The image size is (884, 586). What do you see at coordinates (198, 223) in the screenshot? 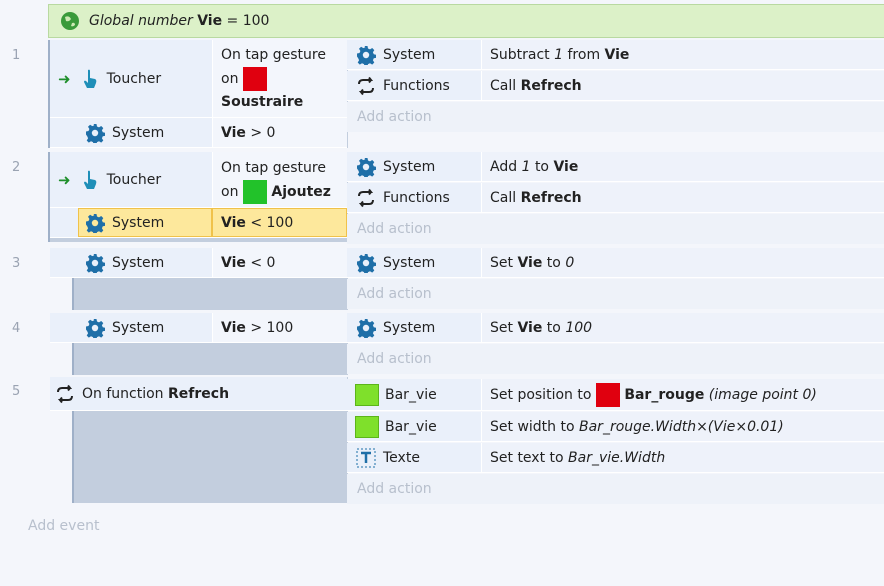
I see `condition-row: System Vie < 100` at bounding box center [198, 223].